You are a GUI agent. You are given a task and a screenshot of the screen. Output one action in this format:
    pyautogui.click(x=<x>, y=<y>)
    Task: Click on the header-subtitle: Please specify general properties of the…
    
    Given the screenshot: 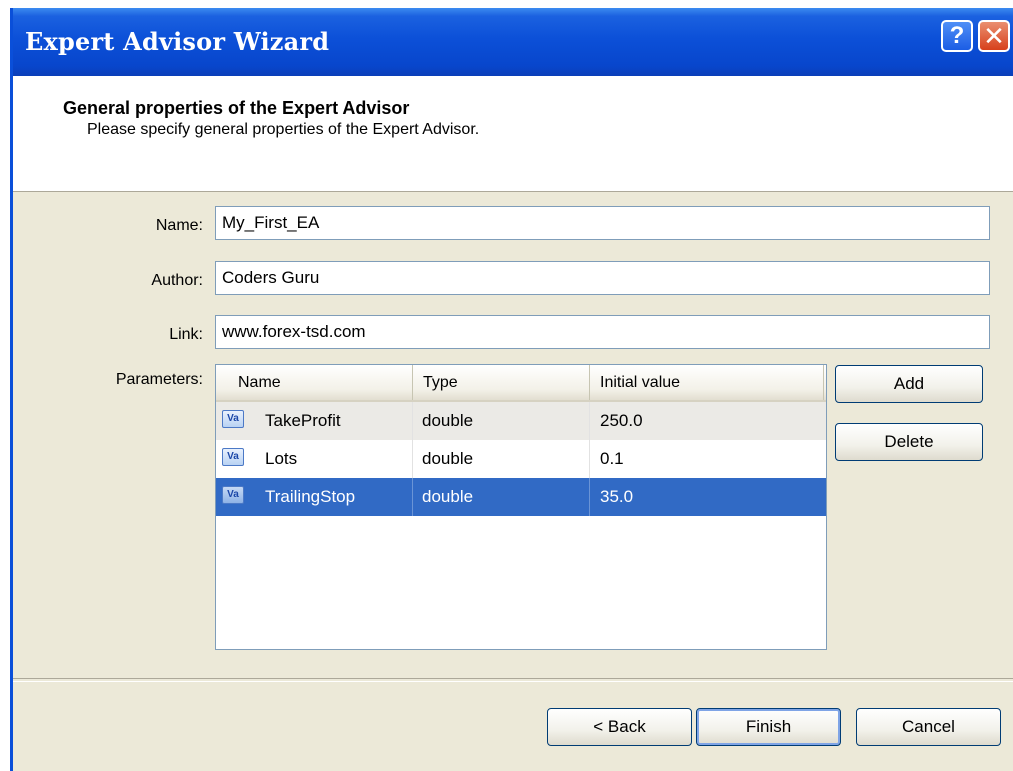 What is the action you would take?
    pyautogui.click(x=283, y=129)
    